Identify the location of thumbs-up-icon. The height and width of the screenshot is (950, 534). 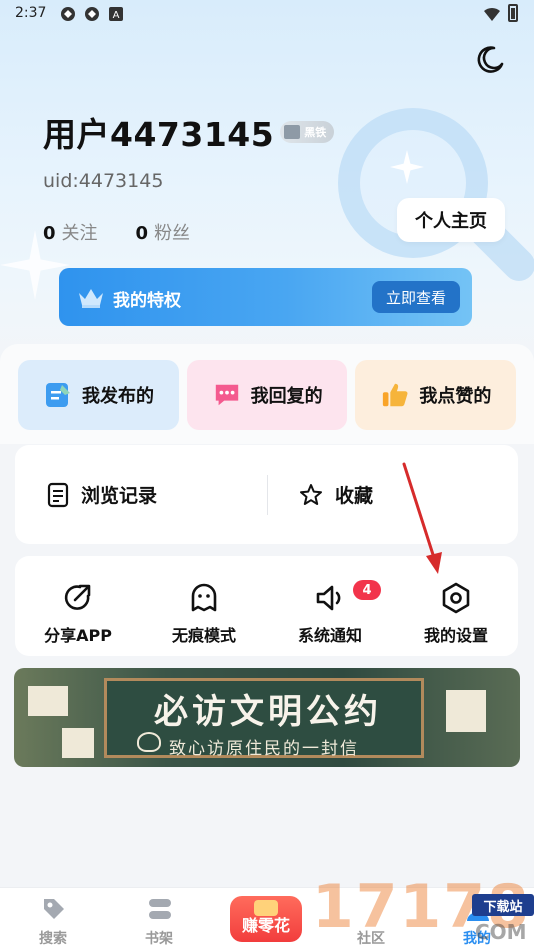
(395, 395).